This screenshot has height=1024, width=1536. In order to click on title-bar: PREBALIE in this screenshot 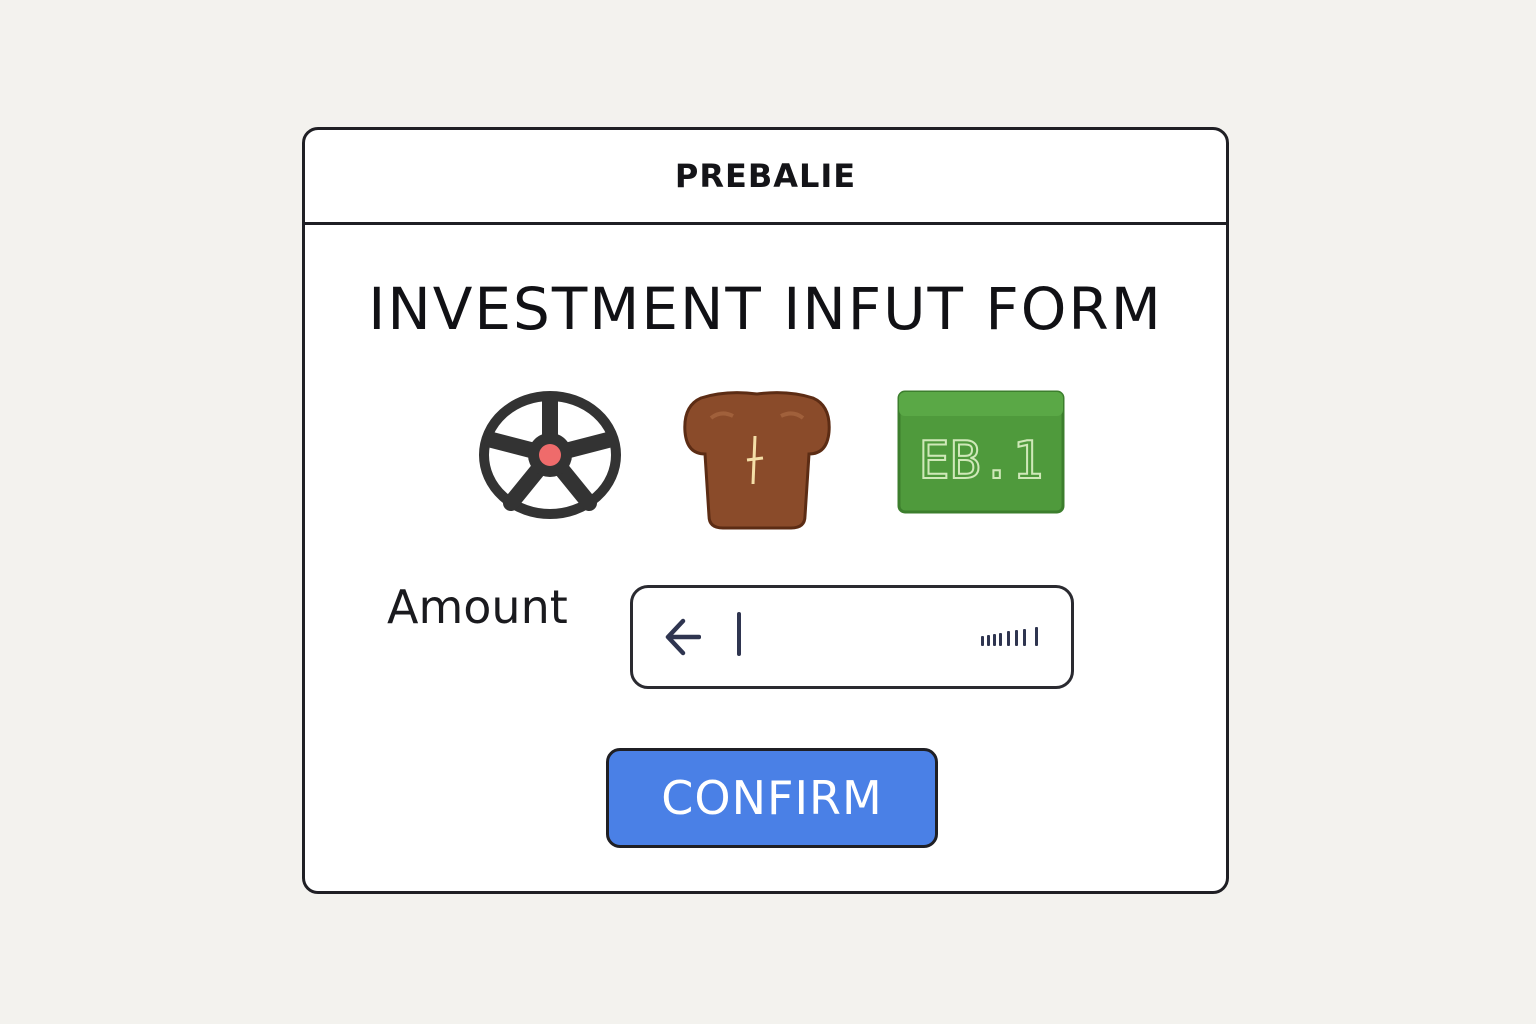, I will do `click(765, 177)`.